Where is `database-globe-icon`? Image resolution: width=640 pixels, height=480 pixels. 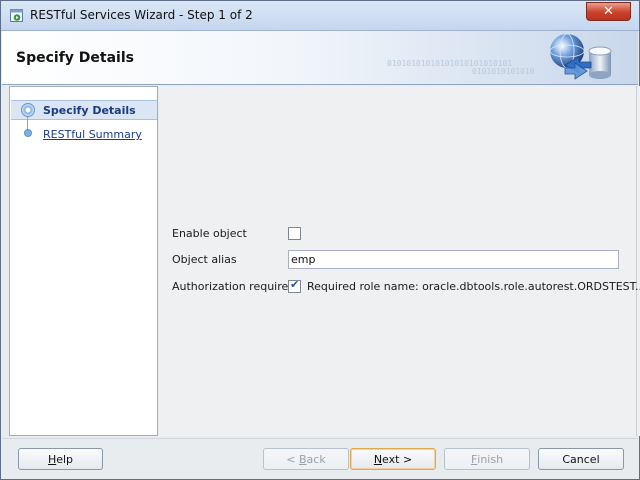
database-globe-icon is located at coordinates (580, 56).